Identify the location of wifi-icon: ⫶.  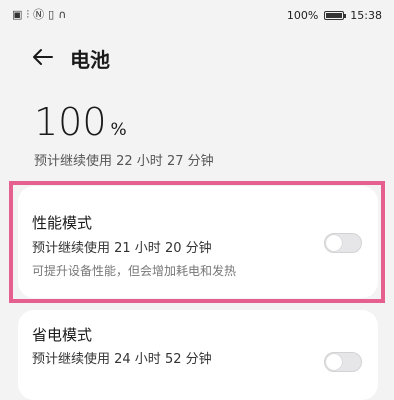
(28, 14).